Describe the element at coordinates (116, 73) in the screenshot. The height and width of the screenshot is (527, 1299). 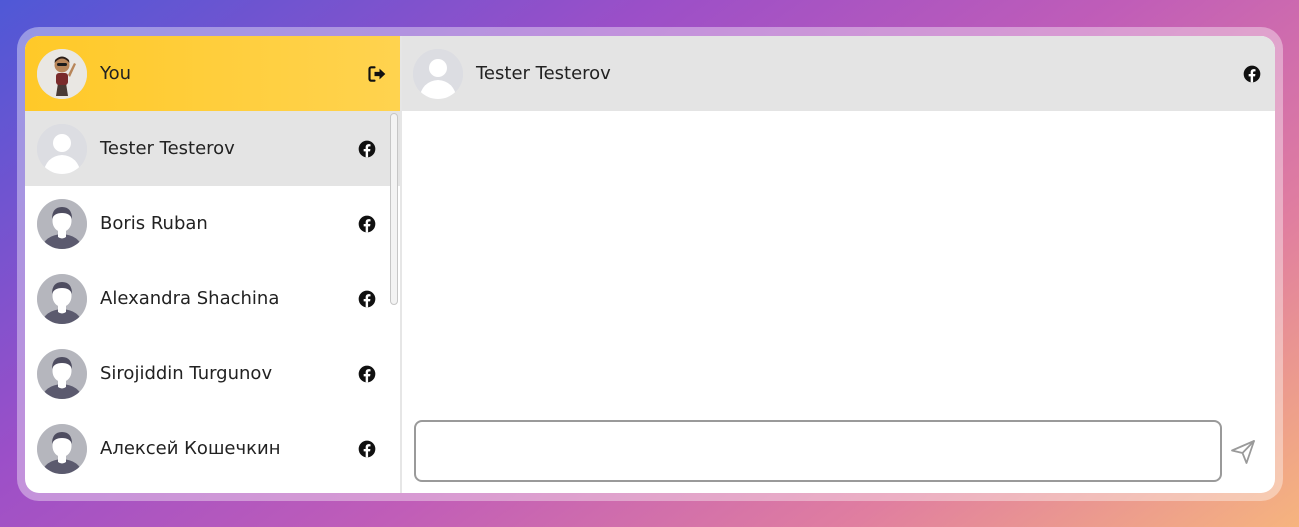
I see `current-user-name: You` at that location.